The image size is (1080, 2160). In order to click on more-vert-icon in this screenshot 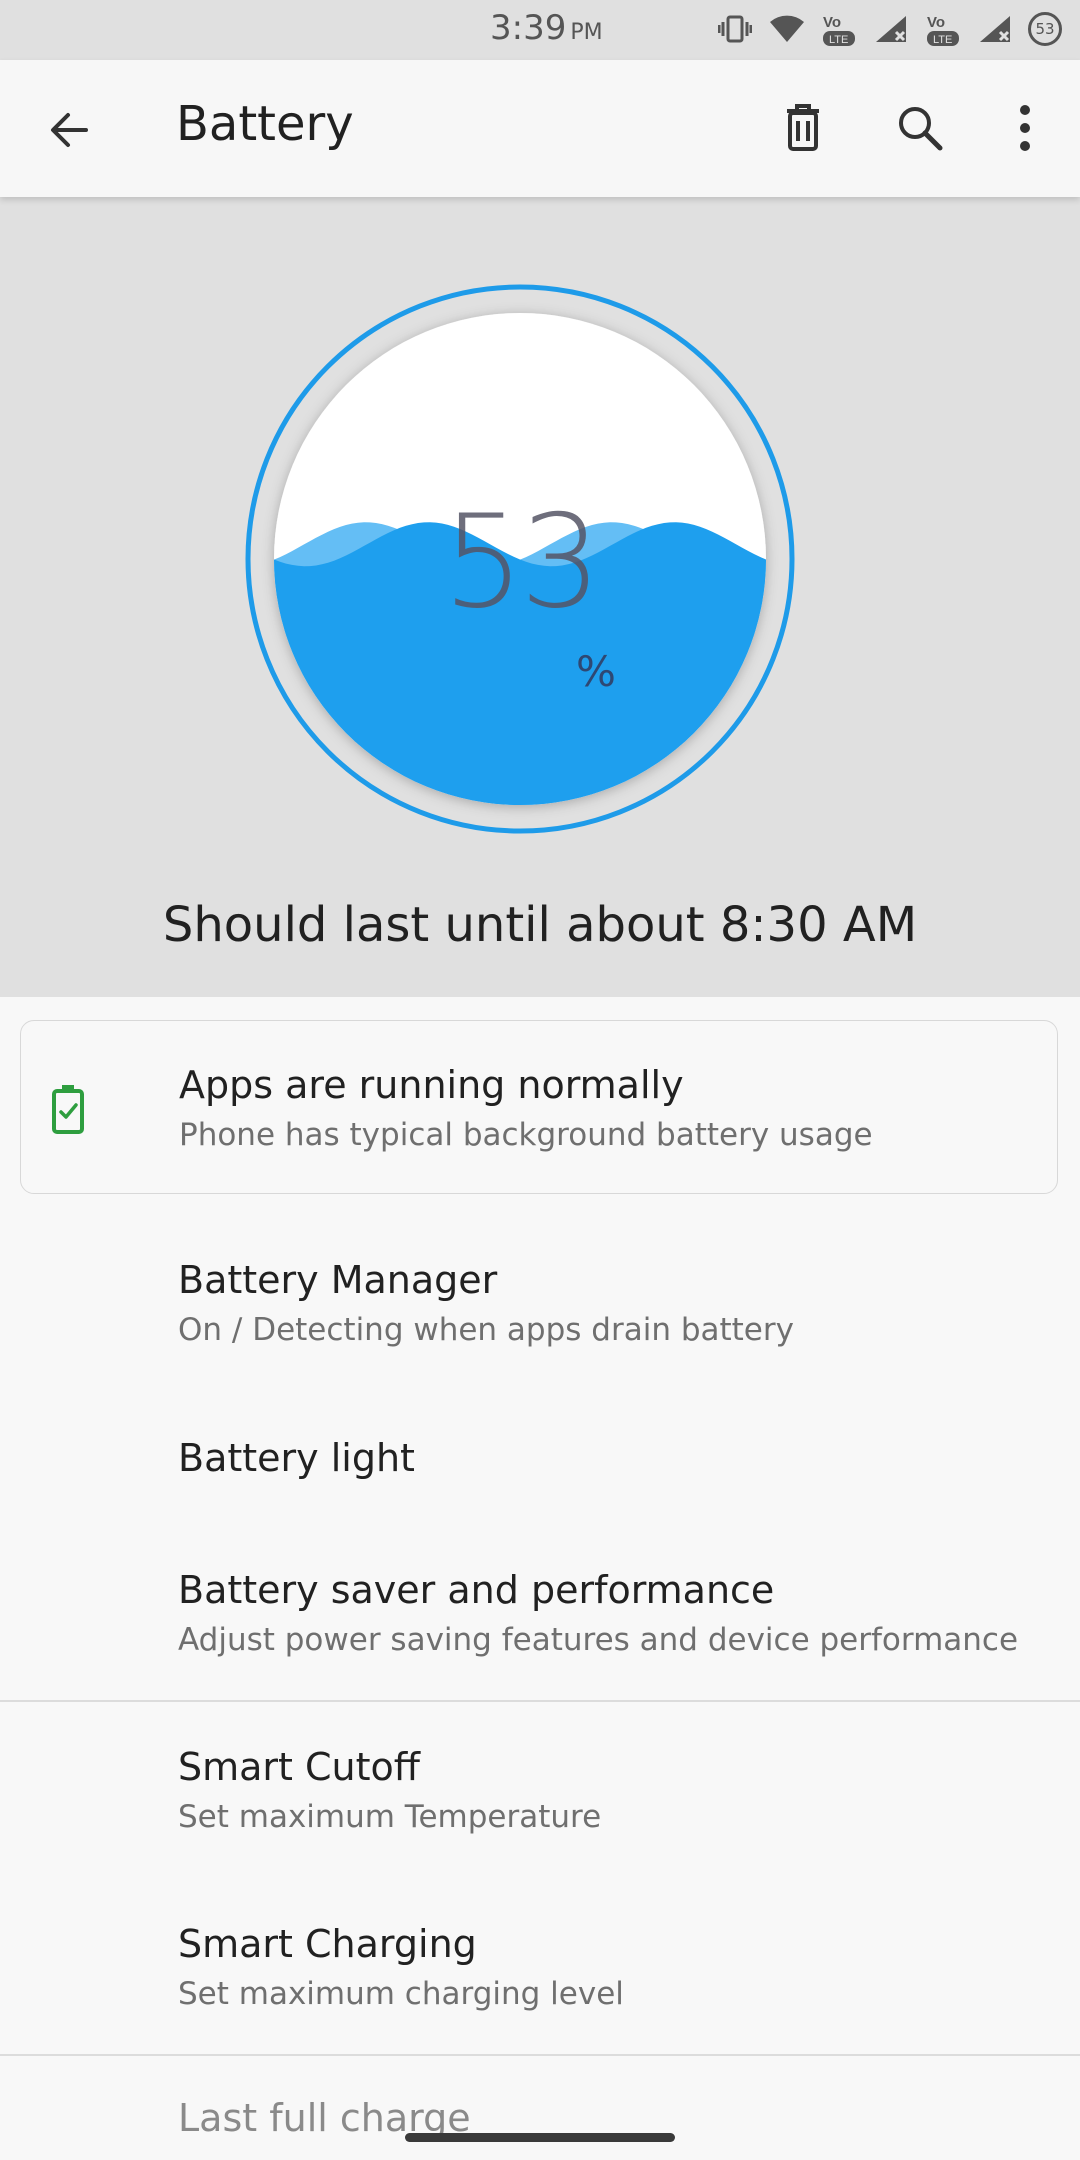, I will do `click(1025, 128)`.